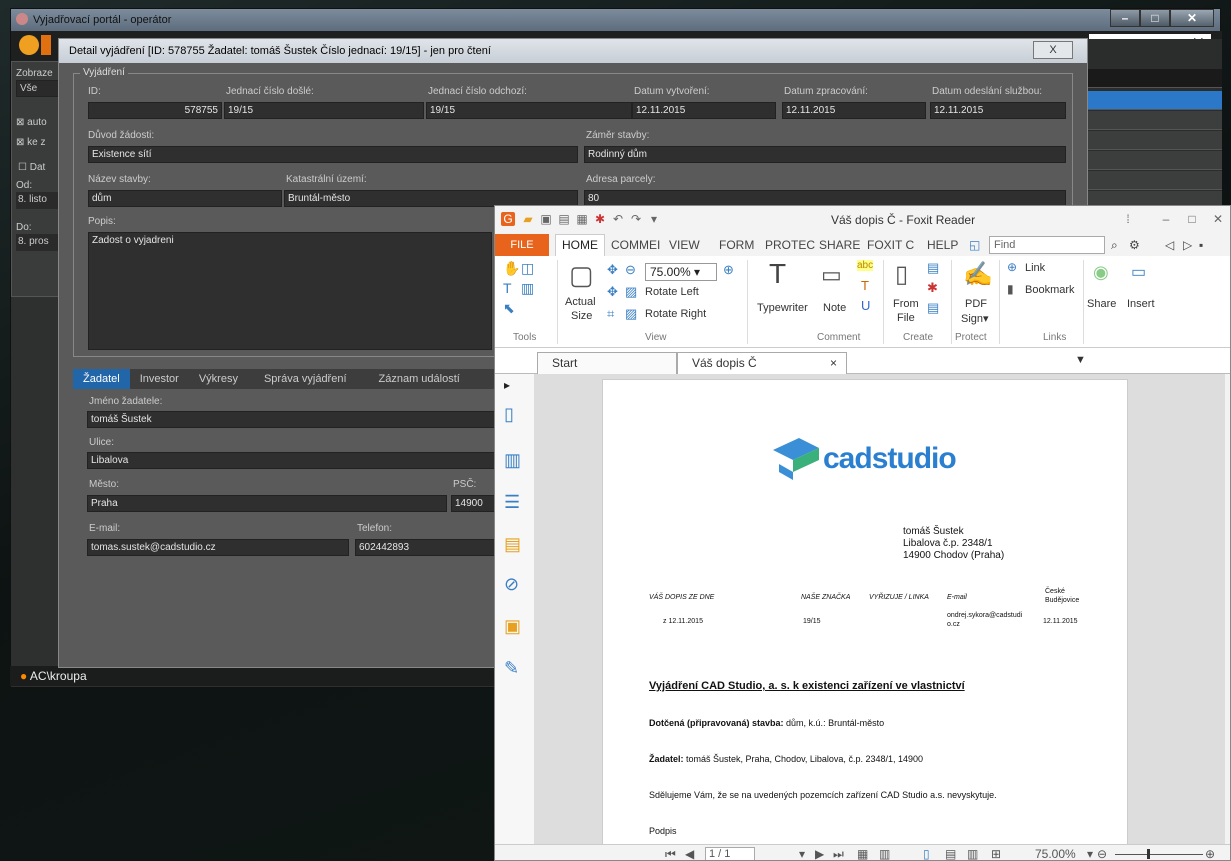  Describe the element at coordinates (906, 318) in the screenshot. I see `from-file-label2: File` at that location.